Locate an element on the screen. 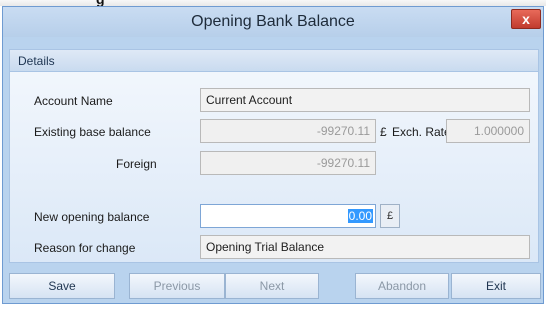 The image size is (546, 309). close-button: x is located at coordinates (526, 19).